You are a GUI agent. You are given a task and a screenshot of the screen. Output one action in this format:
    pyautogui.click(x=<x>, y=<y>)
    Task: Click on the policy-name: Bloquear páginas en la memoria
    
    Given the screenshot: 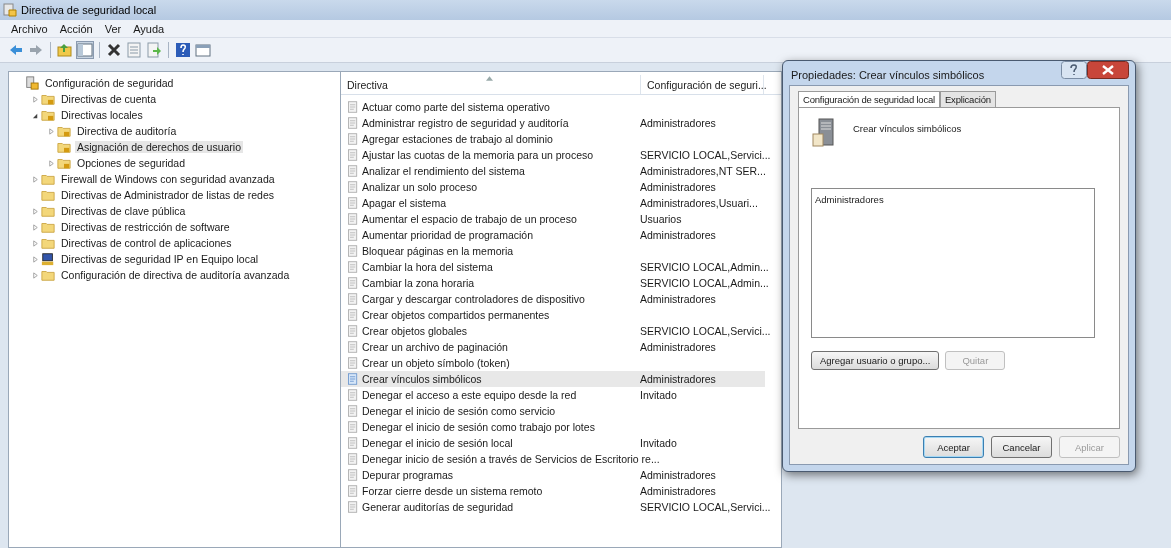 What is the action you would take?
    pyautogui.click(x=438, y=251)
    